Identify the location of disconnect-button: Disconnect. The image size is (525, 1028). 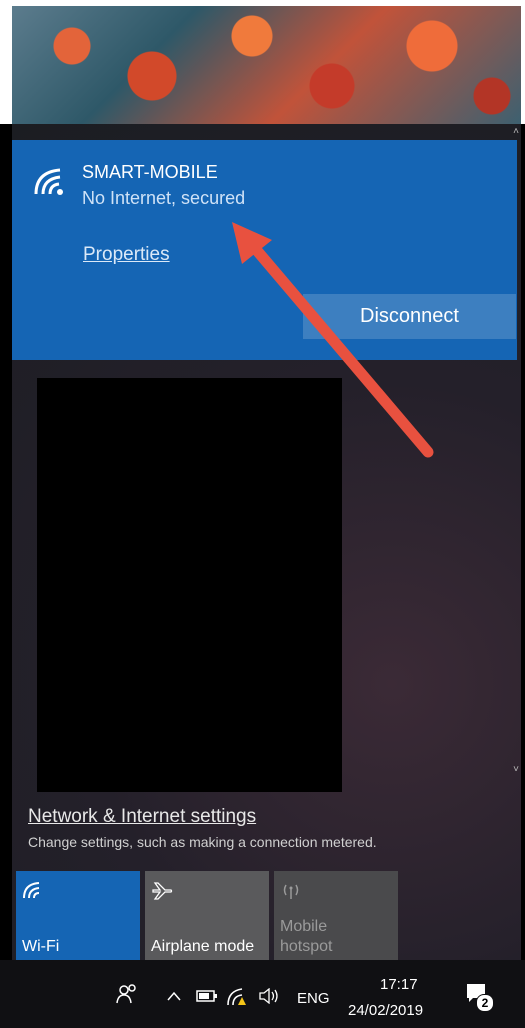
(409, 316).